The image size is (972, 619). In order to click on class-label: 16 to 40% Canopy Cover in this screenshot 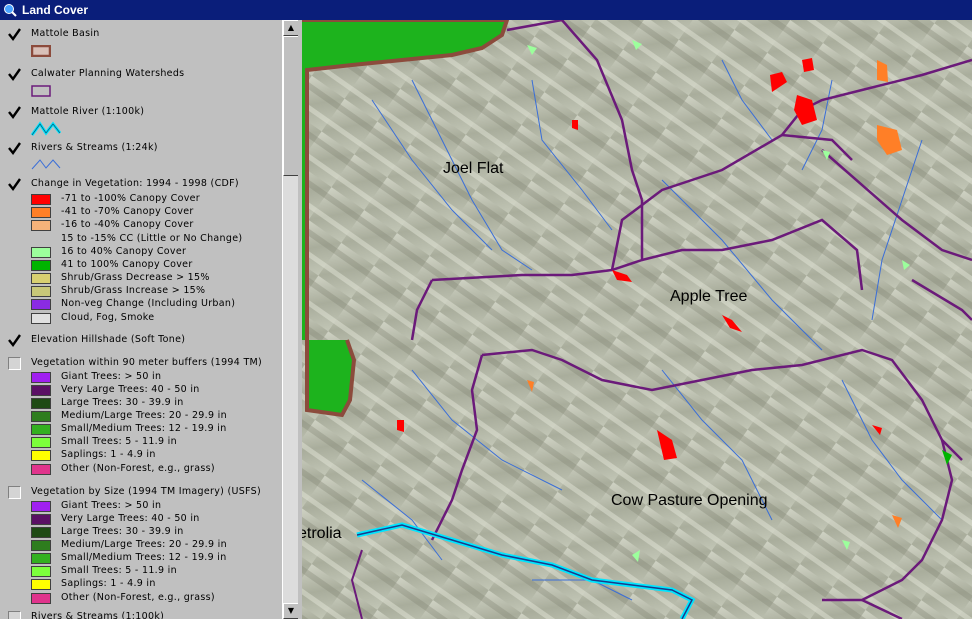, I will do `click(124, 251)`.